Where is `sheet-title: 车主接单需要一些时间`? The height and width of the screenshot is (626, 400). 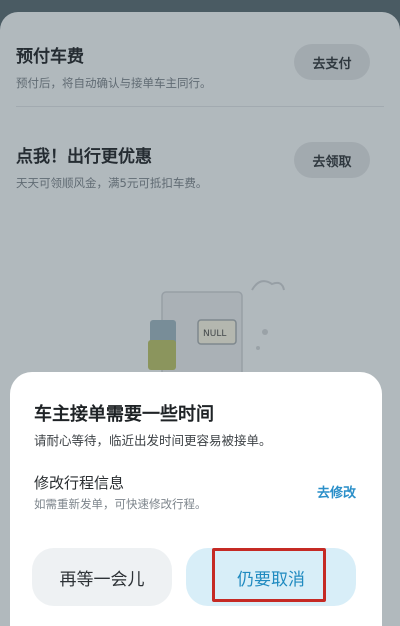
sheet-title: 车主接单需要一些时间 is located at coordinates (124, 414).